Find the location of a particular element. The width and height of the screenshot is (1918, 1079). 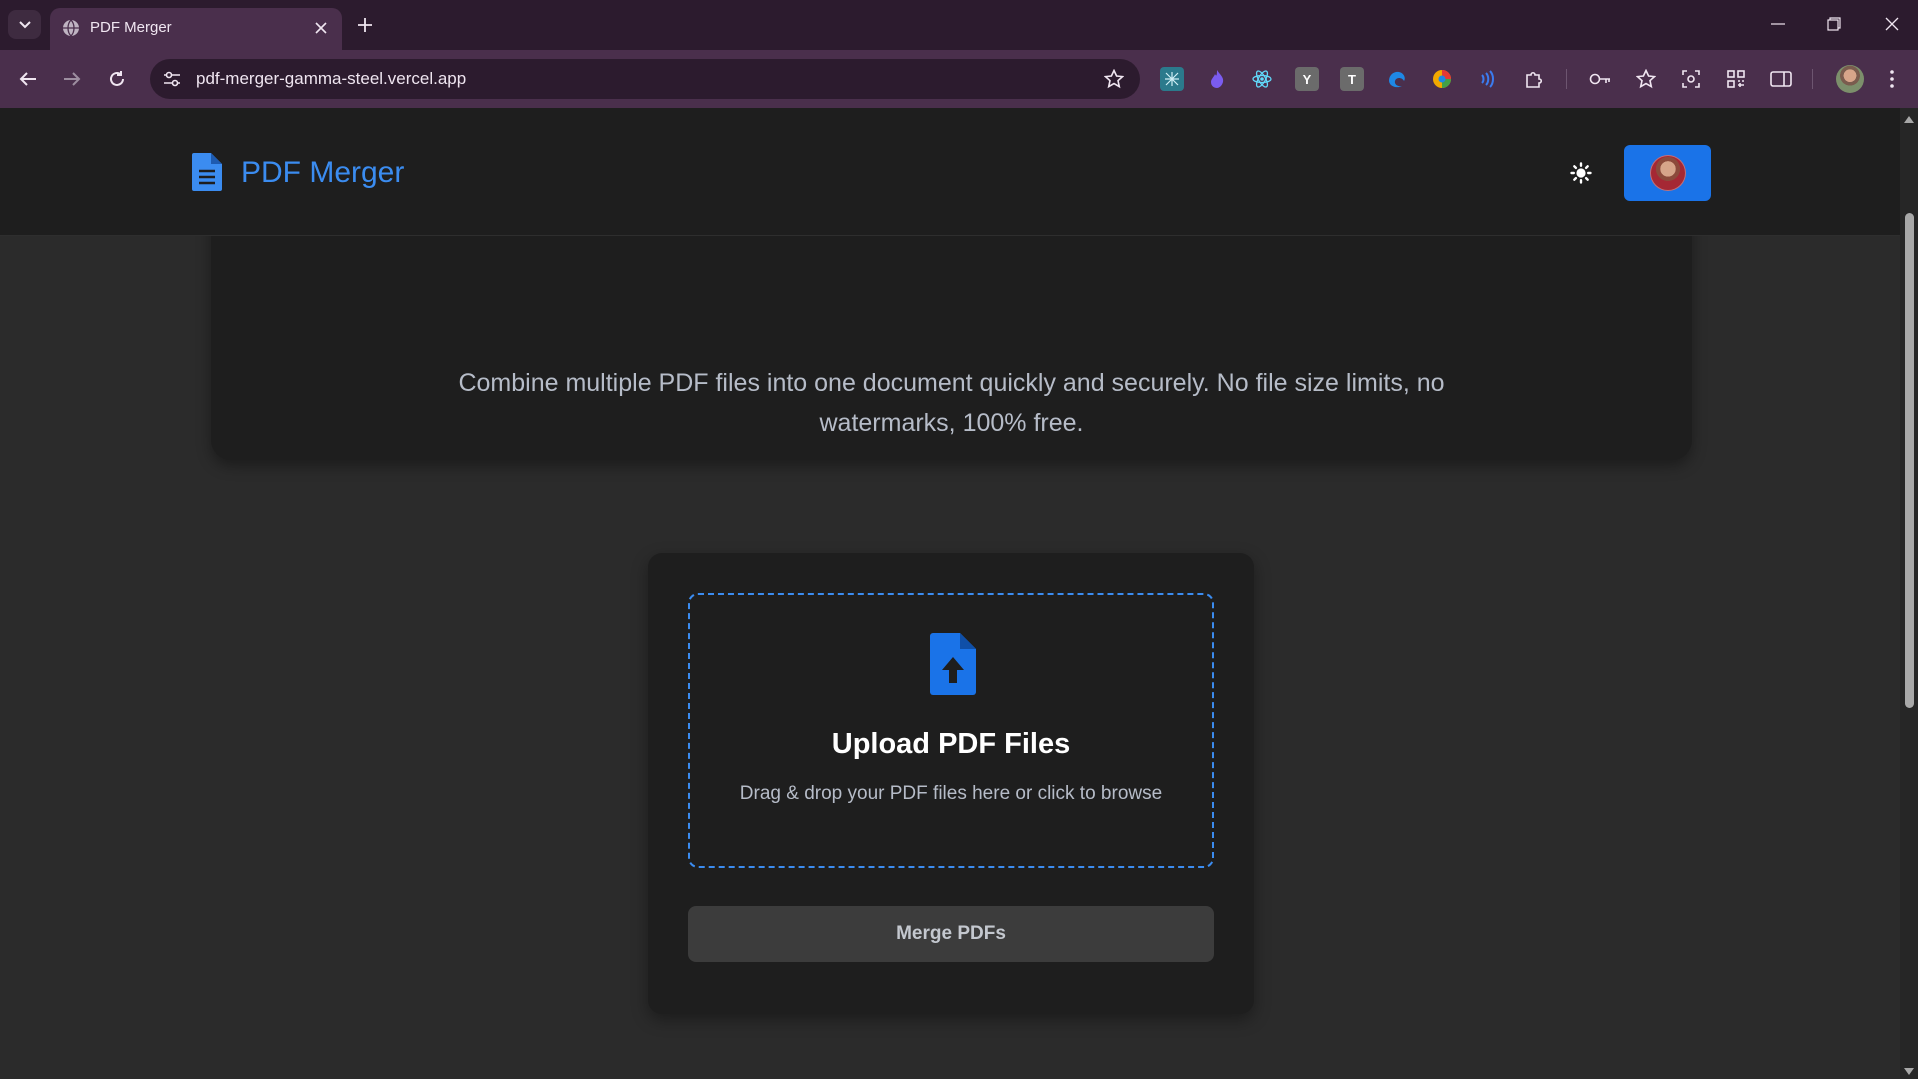

scroll-down-arrow is located at coordinates (1909, 1071).